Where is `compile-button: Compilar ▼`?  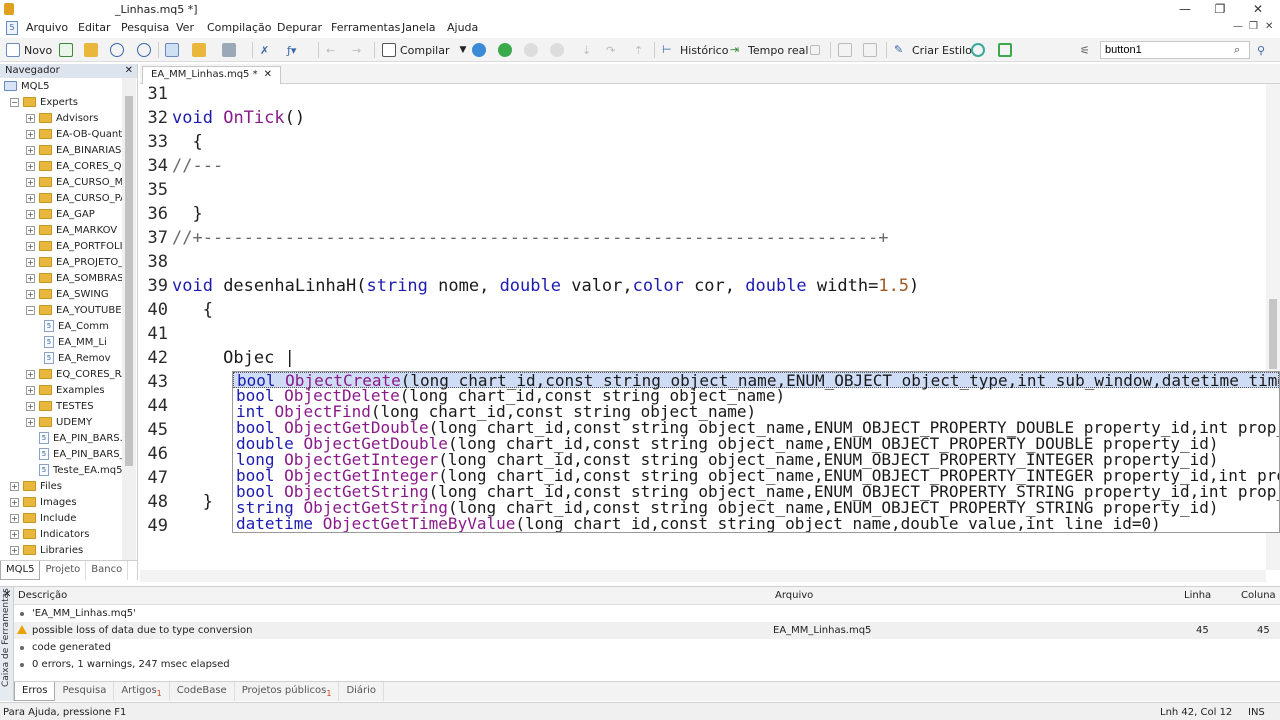
compile-button: Compilar ▼ is located at coordinates (424, 50).